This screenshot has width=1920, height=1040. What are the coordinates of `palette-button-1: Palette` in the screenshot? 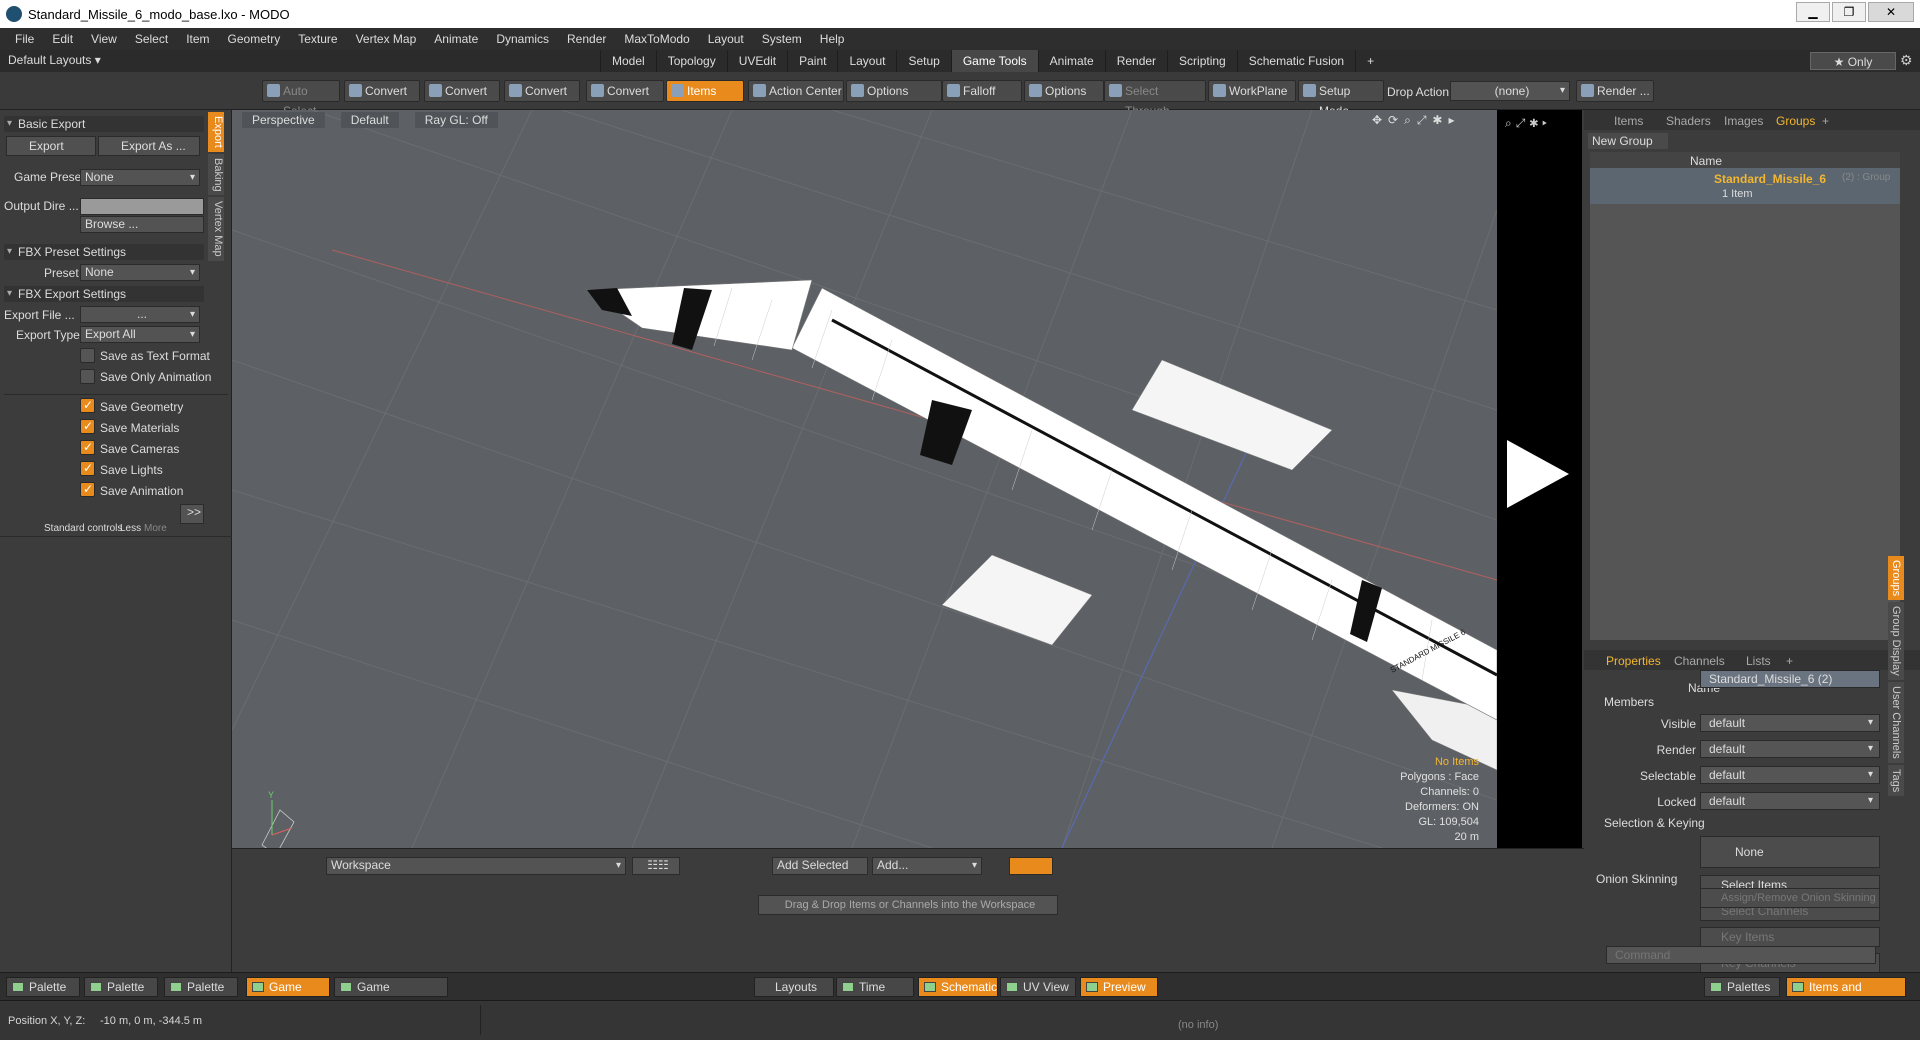 It's located at (43, 987).